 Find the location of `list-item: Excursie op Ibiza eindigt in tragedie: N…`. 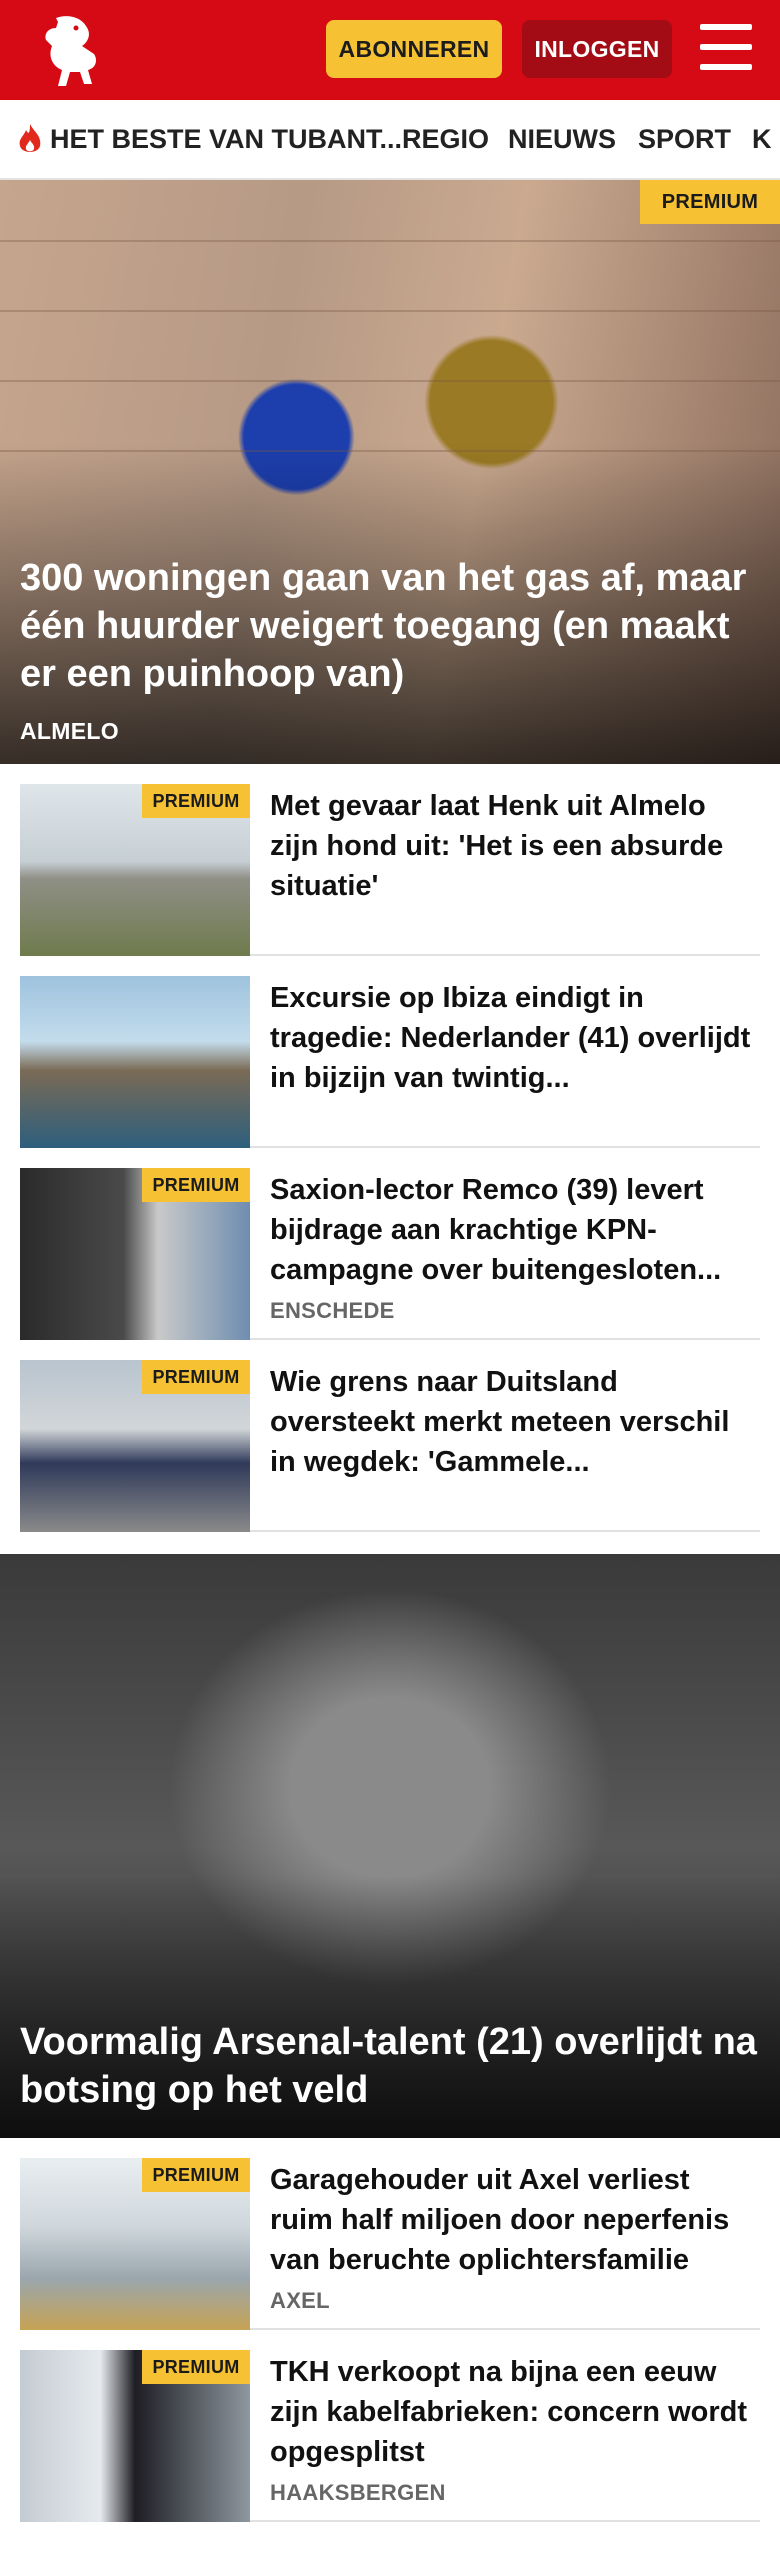

list-item: Excursie op Ibiza eindigt in tragedie: N… is located at coordinates (390, 1052).